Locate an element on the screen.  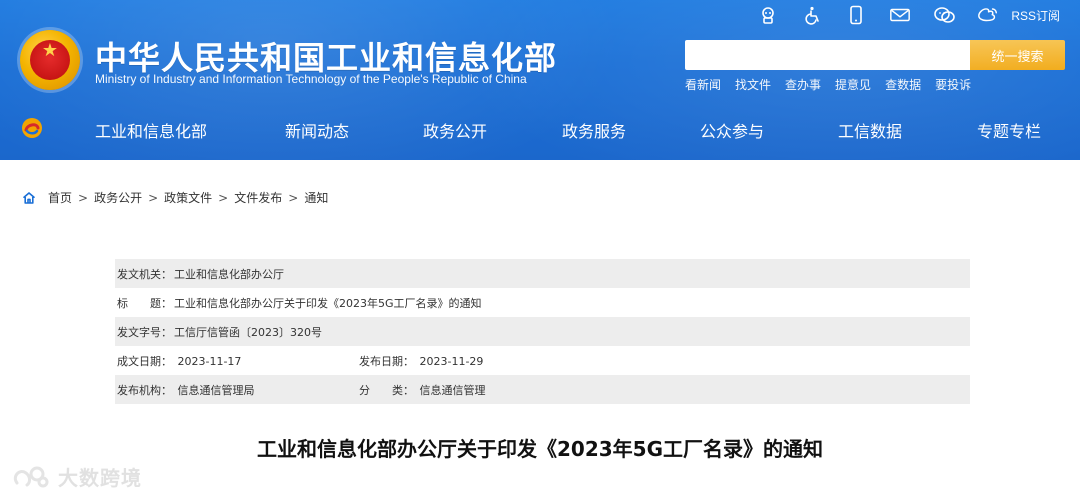
info-row-issuer: 发文机关： 工业和信息化部办公厅 is located at coordinates (542, 273).